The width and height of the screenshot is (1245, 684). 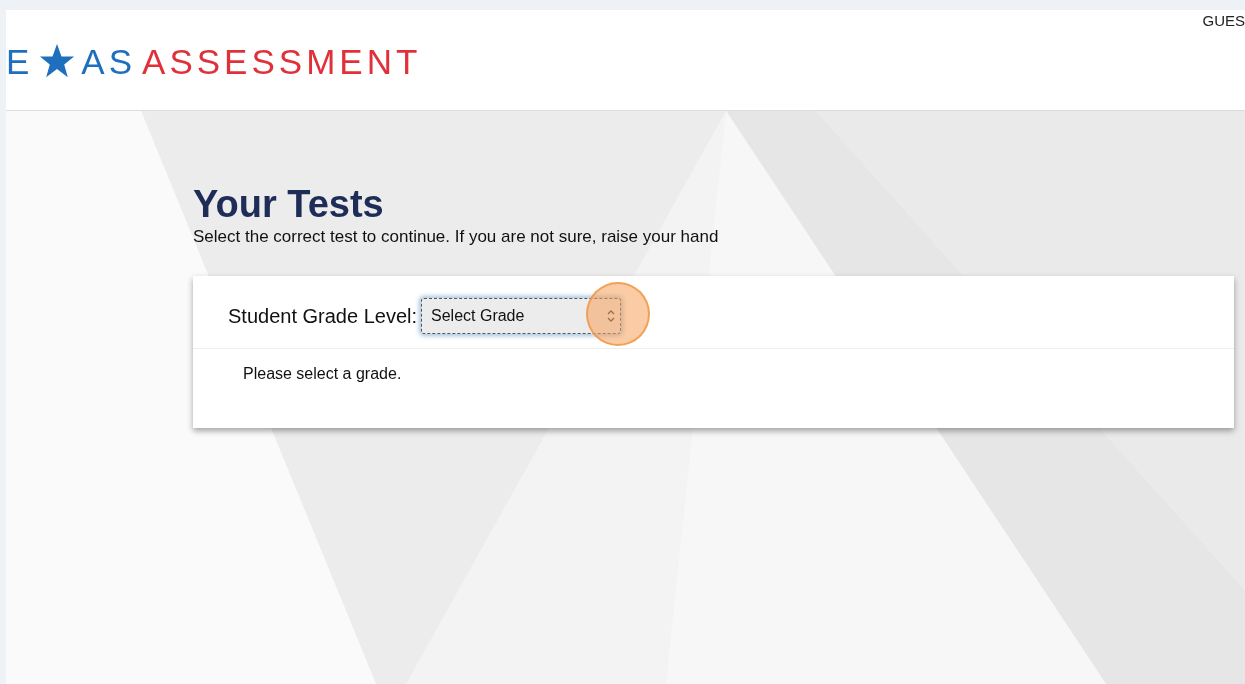 I want to click on user-name: GUES, so click(x=1223, y=20).